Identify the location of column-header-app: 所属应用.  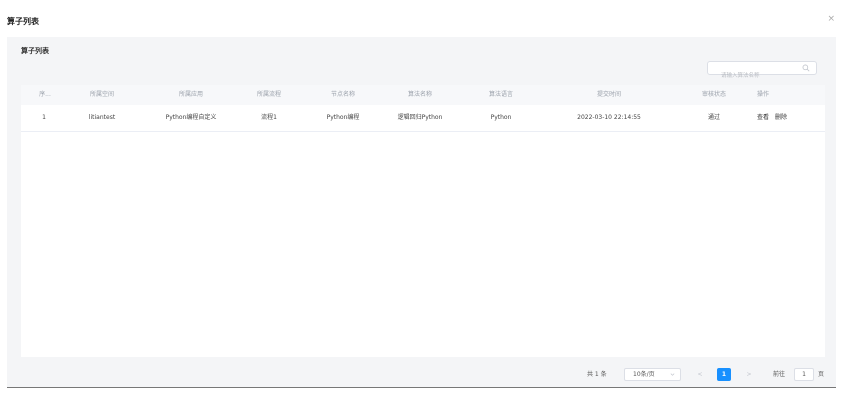
(191, 94).